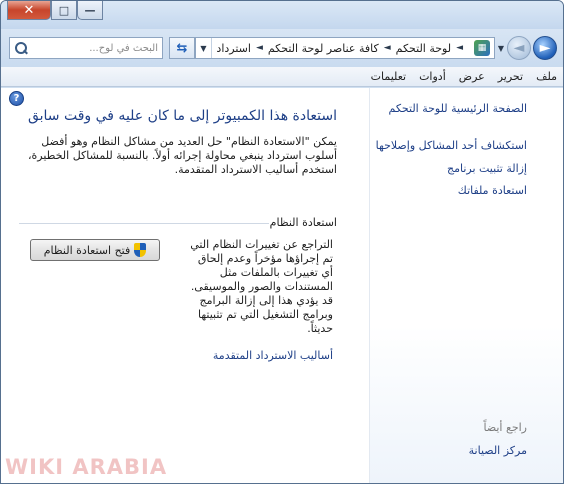 The image size is (564, 484). I want to click on sidebar-link-uninstall-program: إزالة تثبيت برنامج, so click(487, 168).